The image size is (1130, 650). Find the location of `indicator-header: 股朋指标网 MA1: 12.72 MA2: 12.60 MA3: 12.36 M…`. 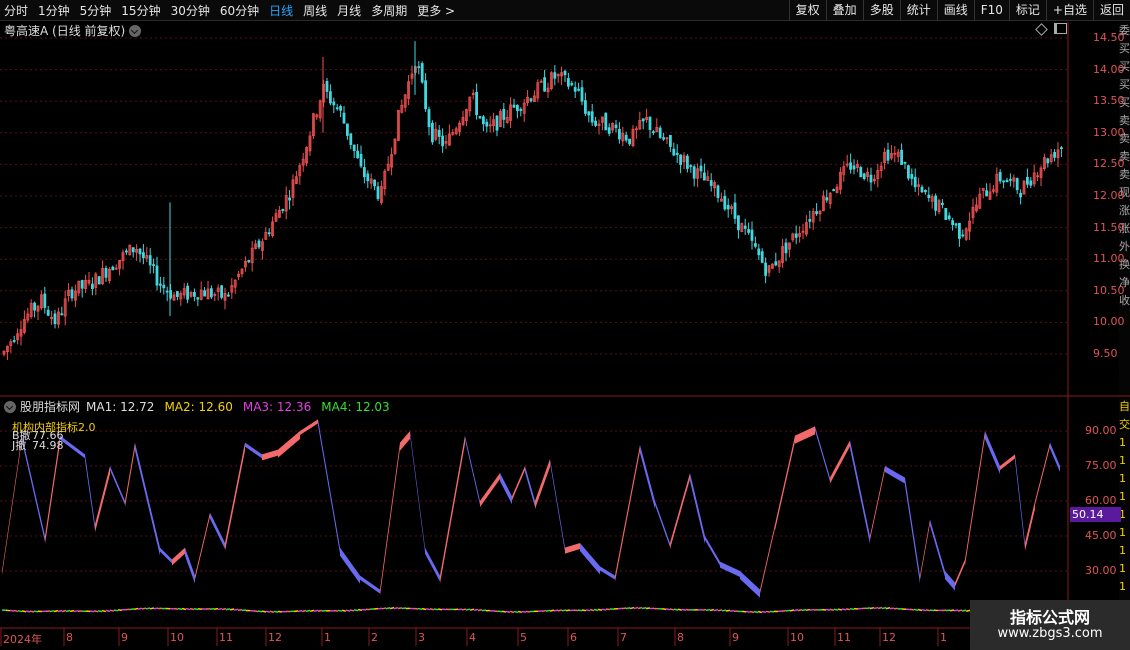

indicator-header: 股朋指标网 MA1: 12.72 MA2: 12.60 MA3: 12.36 M… is located at coordinates (202, 406).